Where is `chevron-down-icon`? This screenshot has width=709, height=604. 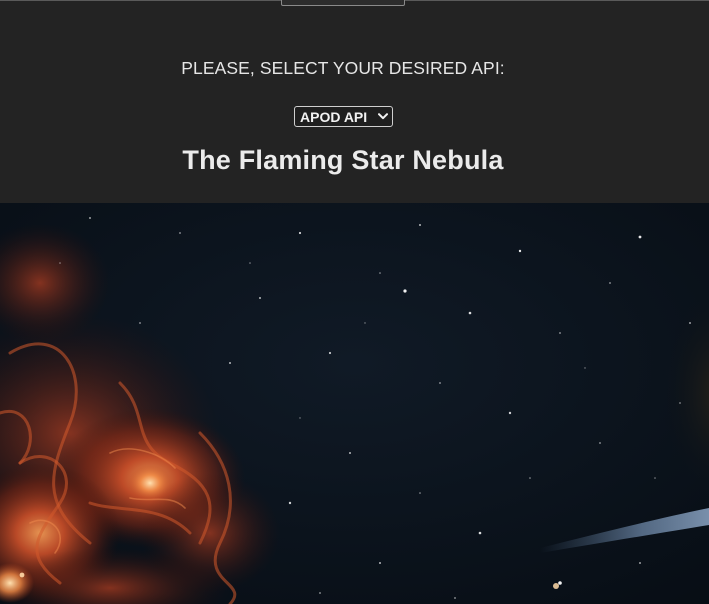 chevron-down-icon is located at coordinates (383, 116).